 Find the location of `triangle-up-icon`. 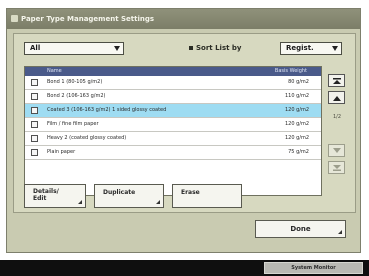

triangle-up-icon is located at coordinates (337, 98).